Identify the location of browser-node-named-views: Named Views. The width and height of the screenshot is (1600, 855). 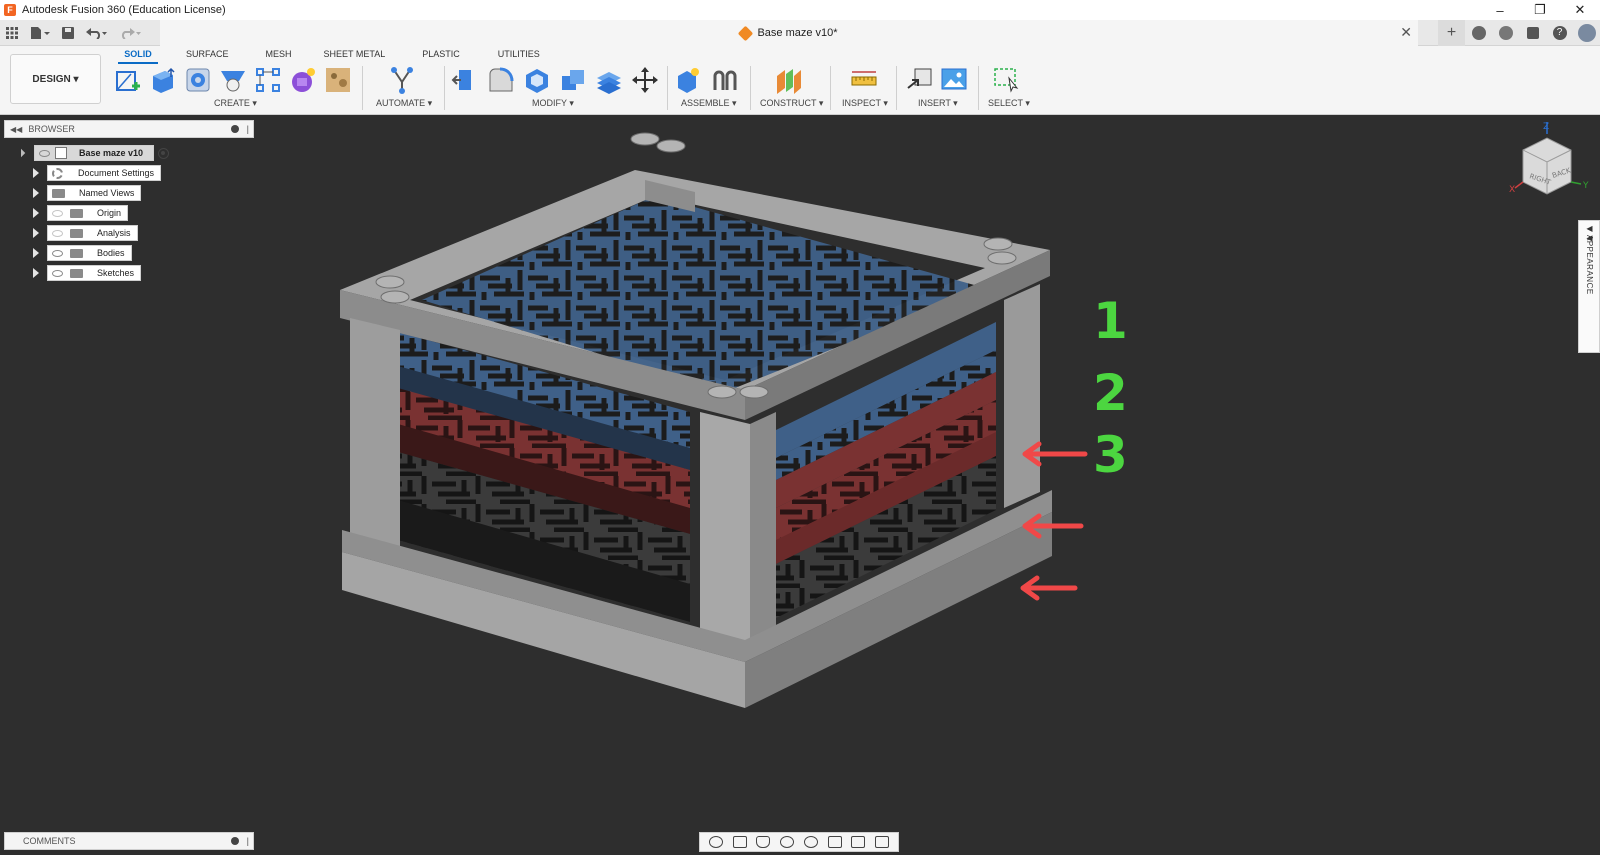
(87, 193).